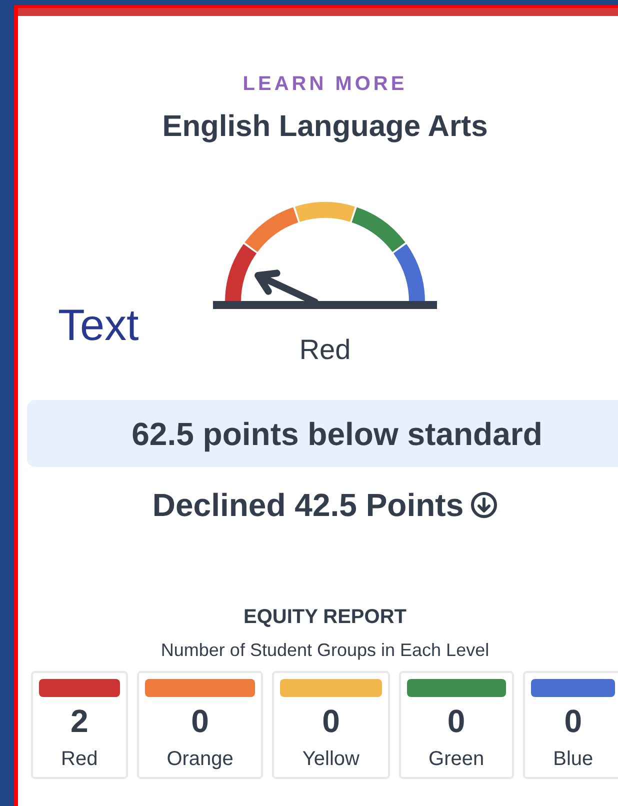  I want to click on level-label: Blue, so click(573, 759).